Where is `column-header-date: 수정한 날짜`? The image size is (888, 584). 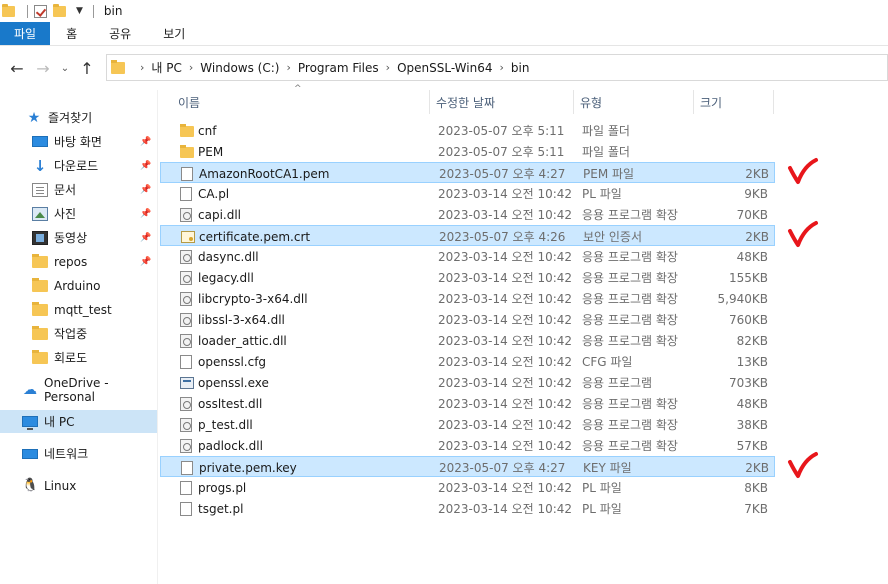
column-header-date: 수정한 날짜 is located at coordinates (502, 102).